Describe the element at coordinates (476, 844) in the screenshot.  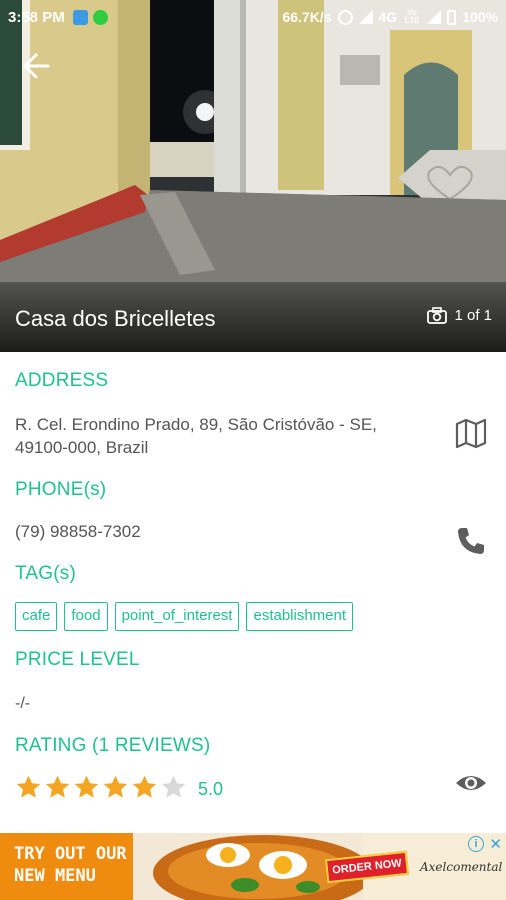
I see `ad-info-icon: i` at that location.